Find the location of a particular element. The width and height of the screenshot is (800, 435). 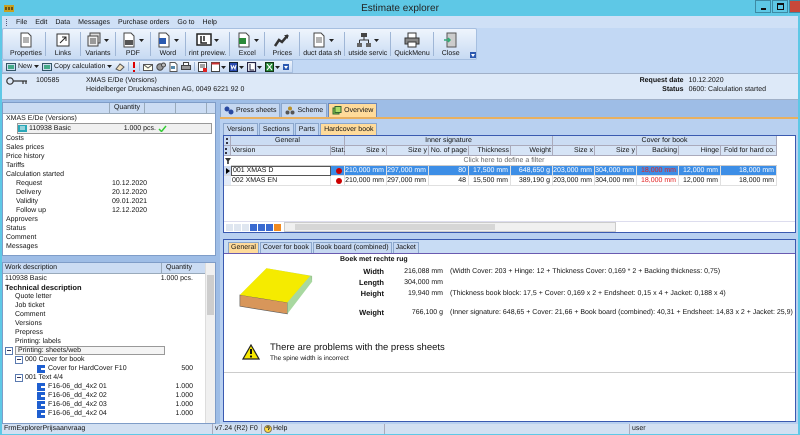

vertical-scrollbar is located at coordinates (210, 343).